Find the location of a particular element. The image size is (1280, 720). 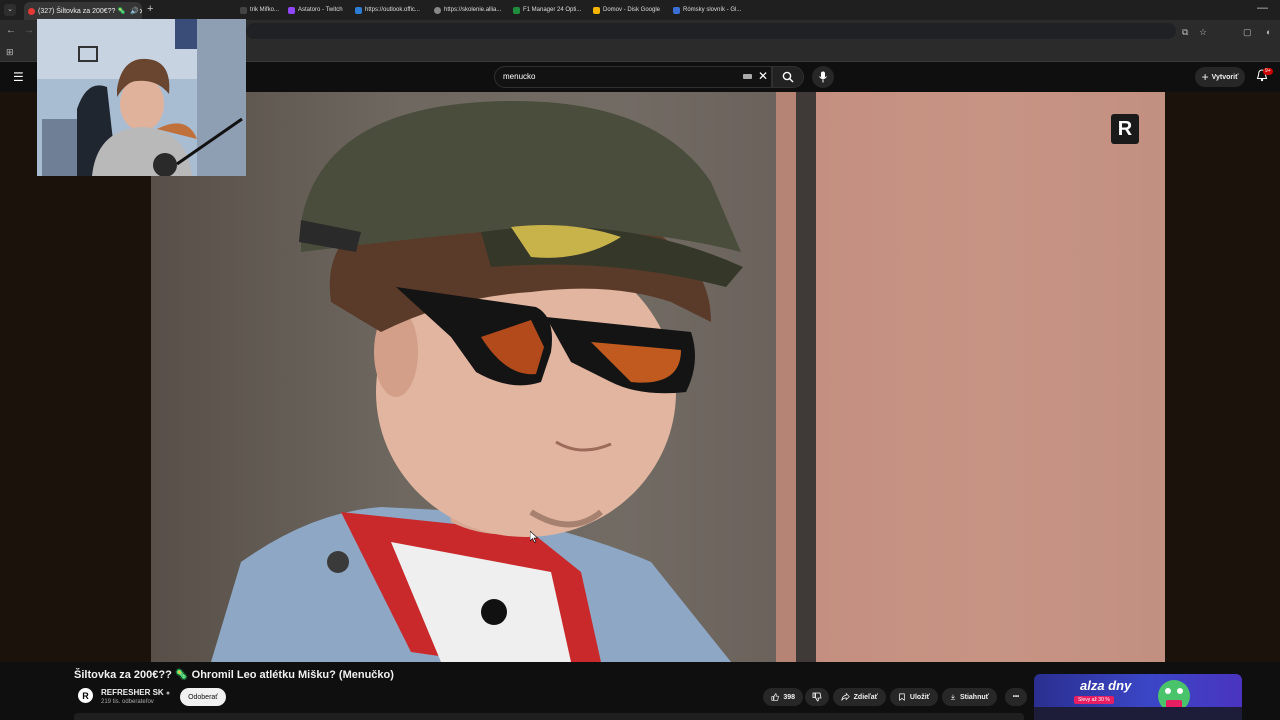

plus-icon: + is located at coordinates (1205, 77).